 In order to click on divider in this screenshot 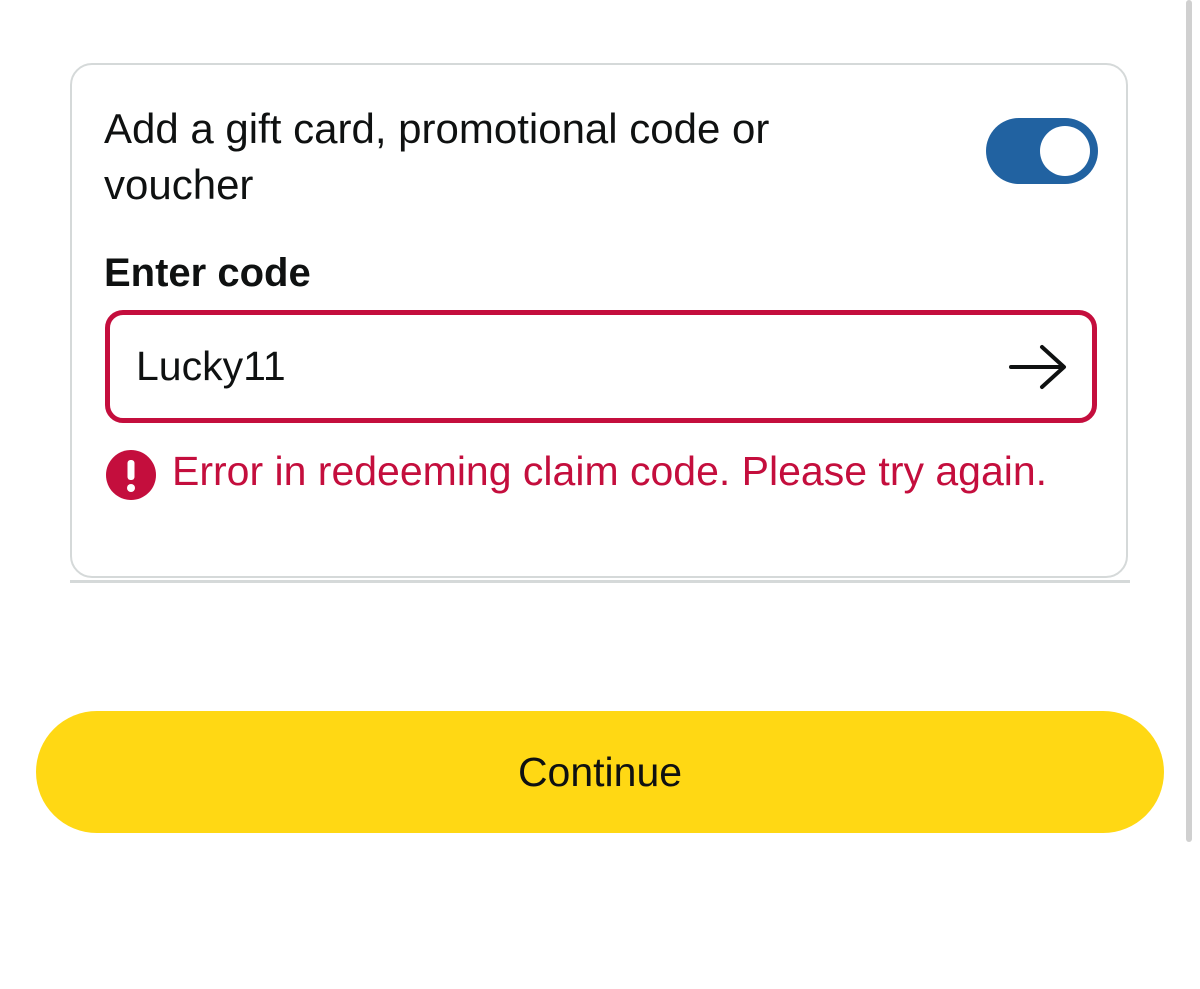, I will do `click(600, 581)`.